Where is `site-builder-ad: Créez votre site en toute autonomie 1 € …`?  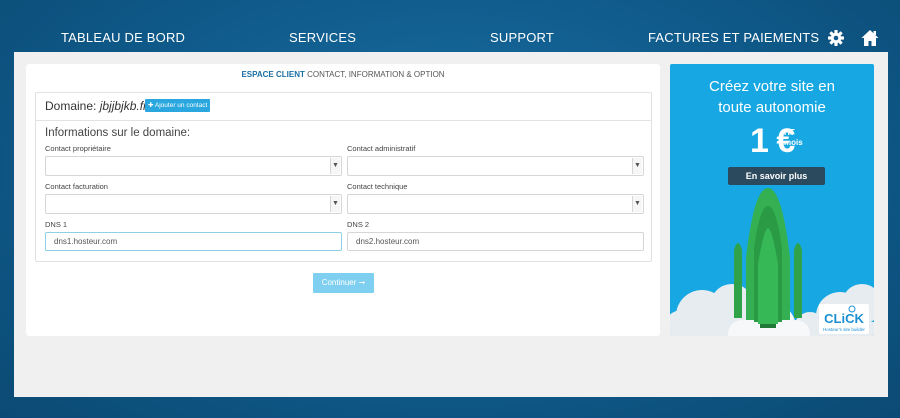
site-builder-ad: Créez votre site en toute autonomie 1 € … is located at coordinates (772, 200).